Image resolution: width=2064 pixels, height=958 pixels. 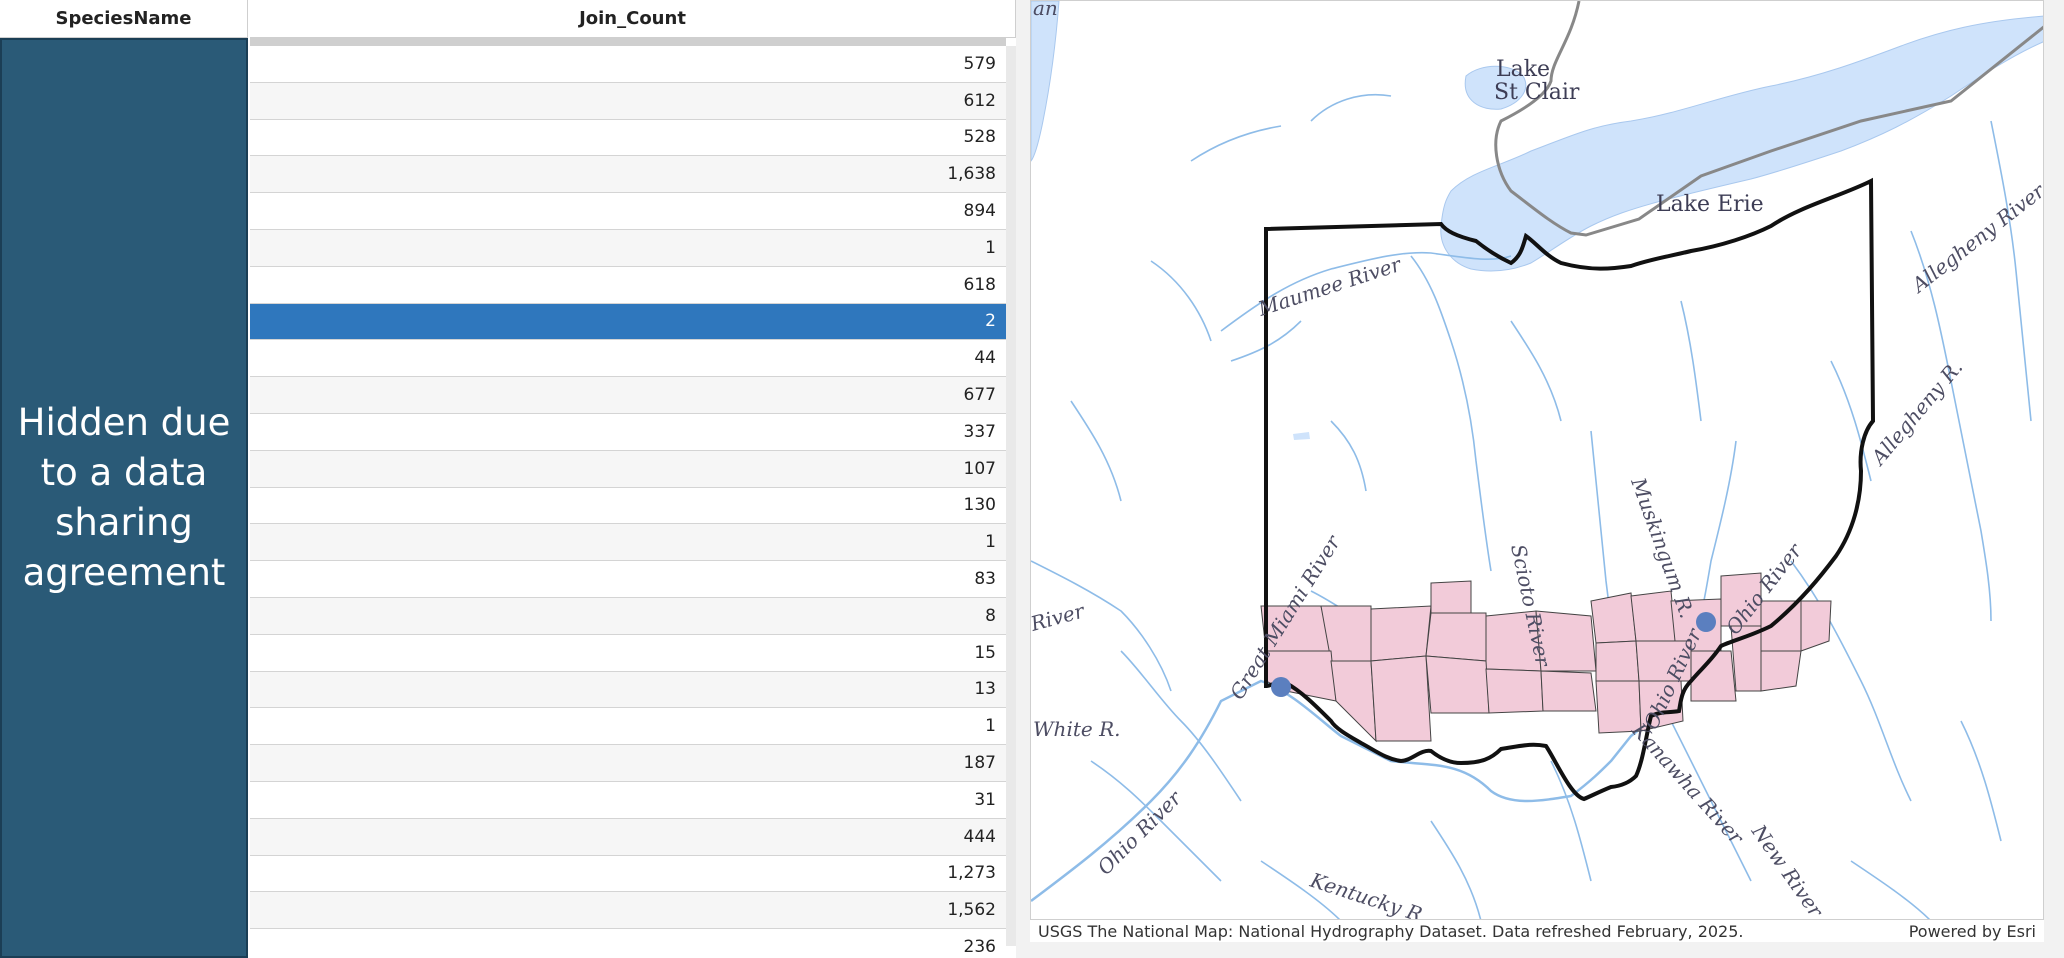 What do you see at coordinates (985, 579) in the screenshot?
I see `join-count-cell: 83` at bounding box center [985, 579].